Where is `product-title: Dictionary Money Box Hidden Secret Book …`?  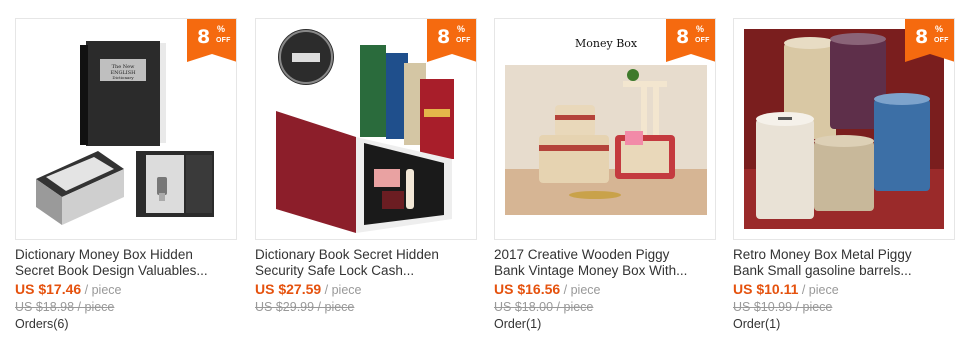
product-title: Dictionary Money Box Hidden Secret Book … is located at coordinates (126, 263).